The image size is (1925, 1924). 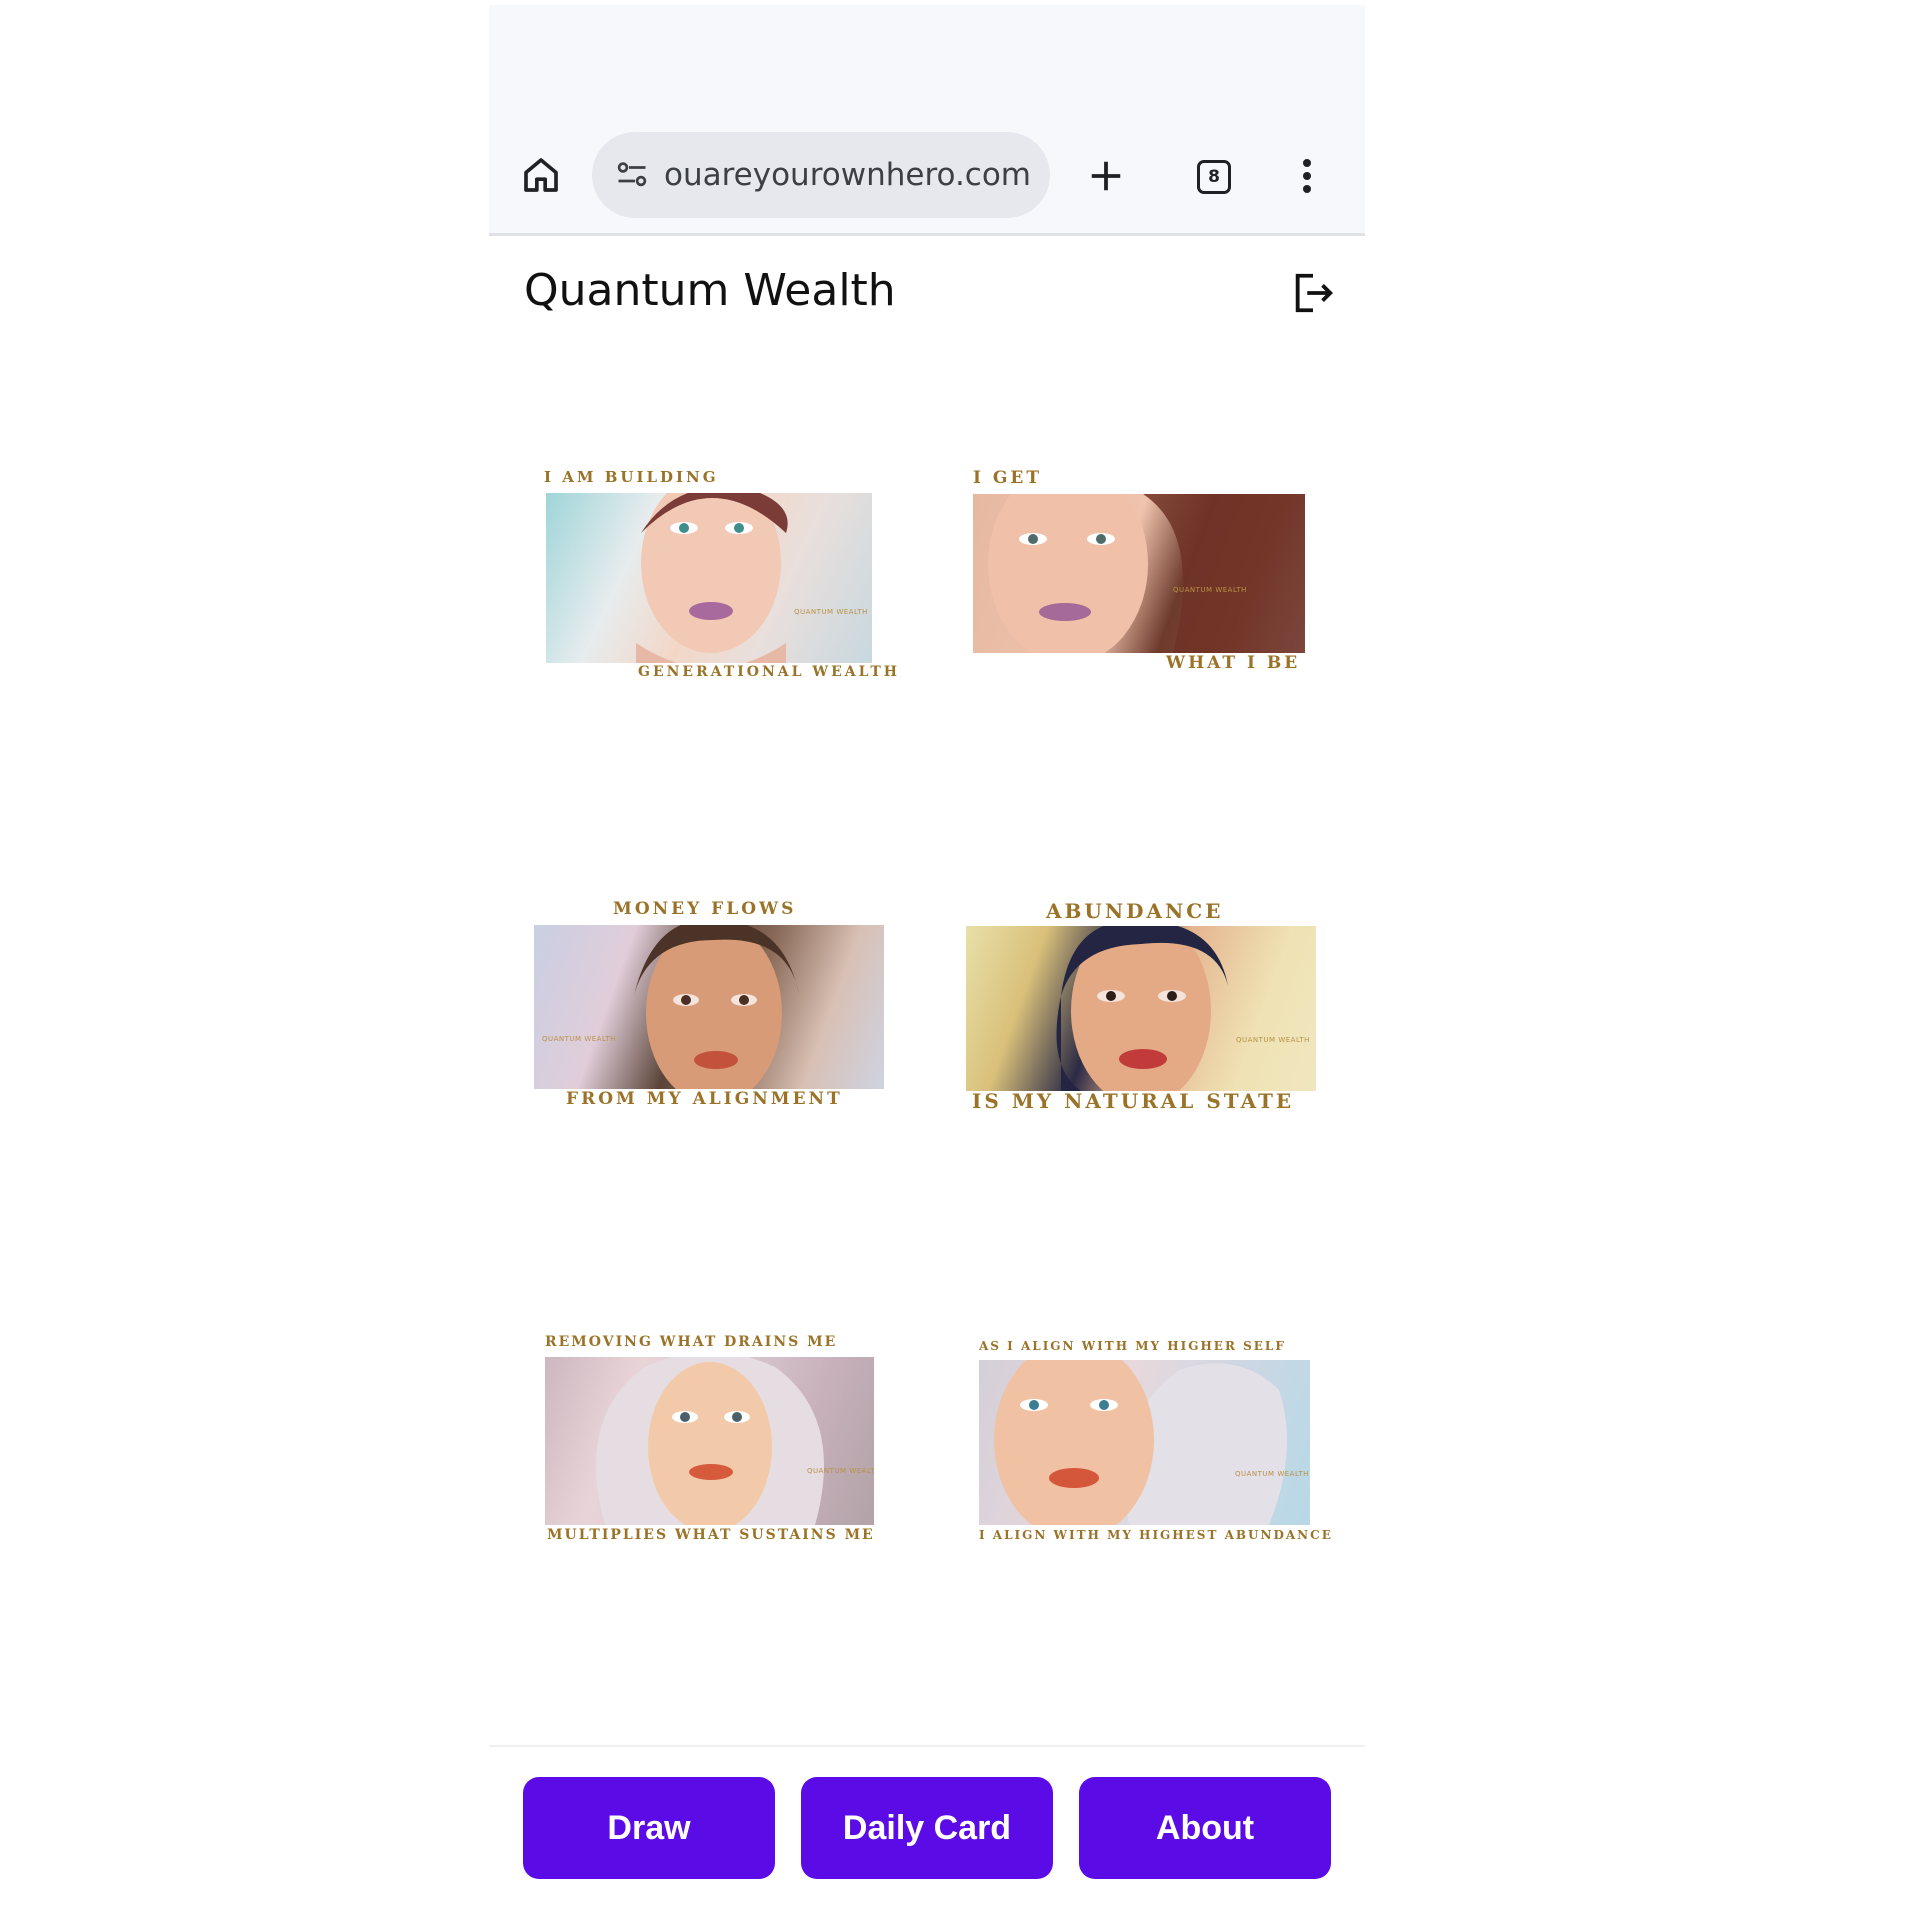 What do you see at coordinates (1205, 1828) in the screenshot?
I see `about-button: About` at bounding box center [1205, 1828].